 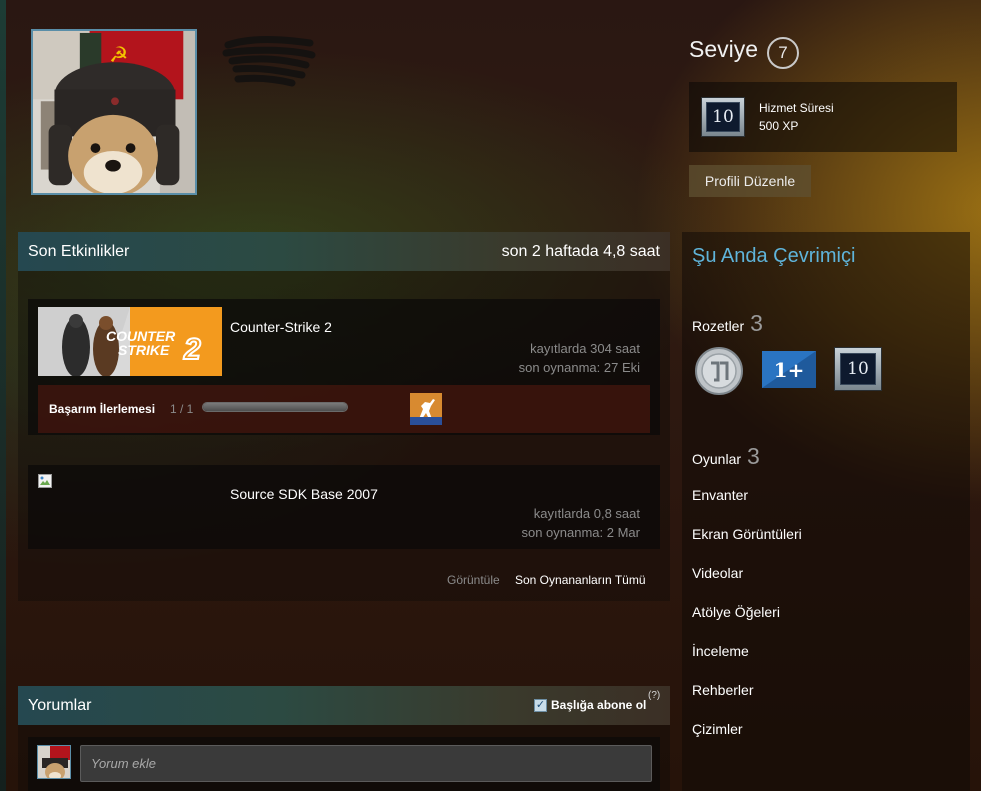 I want to click on badges-count: 3, so click(x=756, y=323).